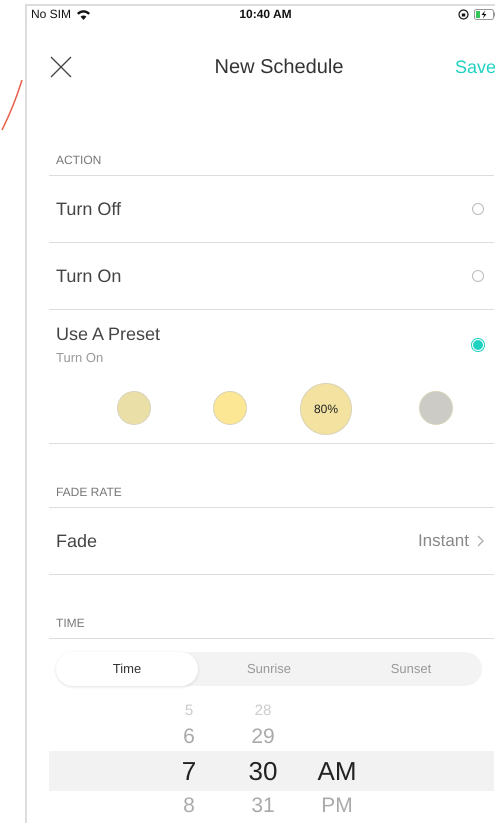 The width and height of the screenshot is (495, 823). What do you see at coordinates (271, 541) in the screenshot?
I see `fade-row: Fade Instant` at bounding box center [271, 541].